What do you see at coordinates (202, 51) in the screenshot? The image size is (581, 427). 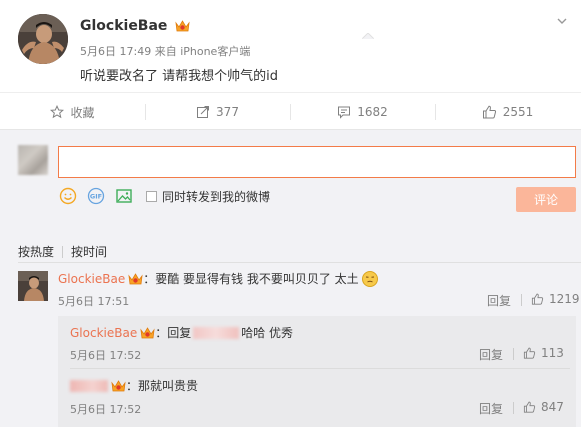 I see `post-source: 来自 iPhone客户端` at bounding box center [202, 51].